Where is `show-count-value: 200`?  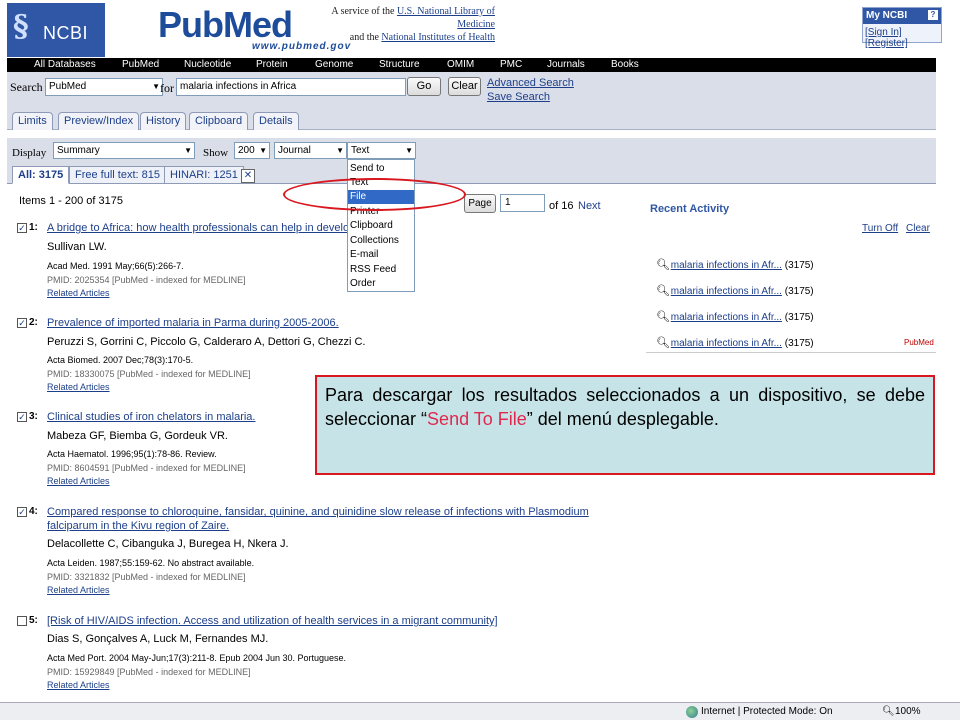
show-count-value: 200 is located at coordinates (246, 150).